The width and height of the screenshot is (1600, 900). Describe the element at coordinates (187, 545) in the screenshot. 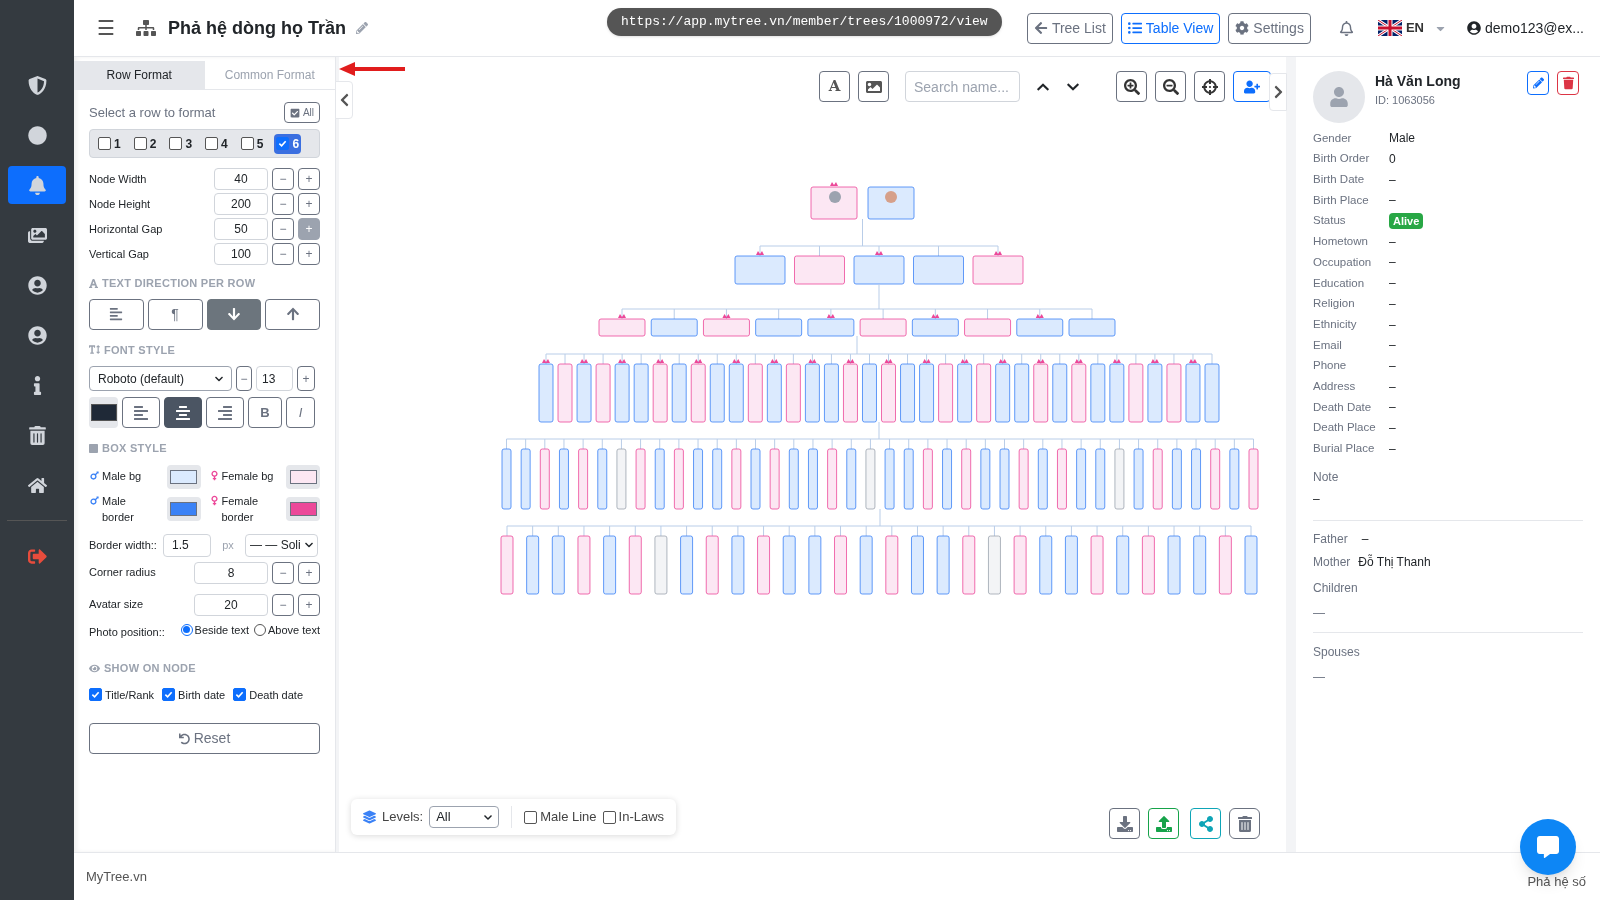

I see `border-width-field: 1.5` at that location.